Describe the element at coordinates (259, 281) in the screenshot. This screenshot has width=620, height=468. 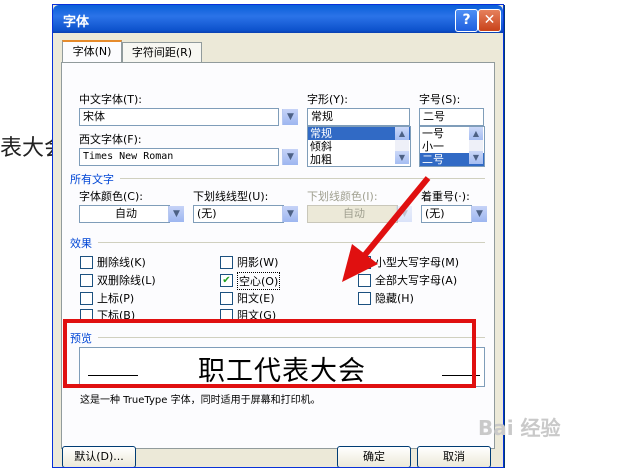
I see `outline-label: 空心(O)` at that location.